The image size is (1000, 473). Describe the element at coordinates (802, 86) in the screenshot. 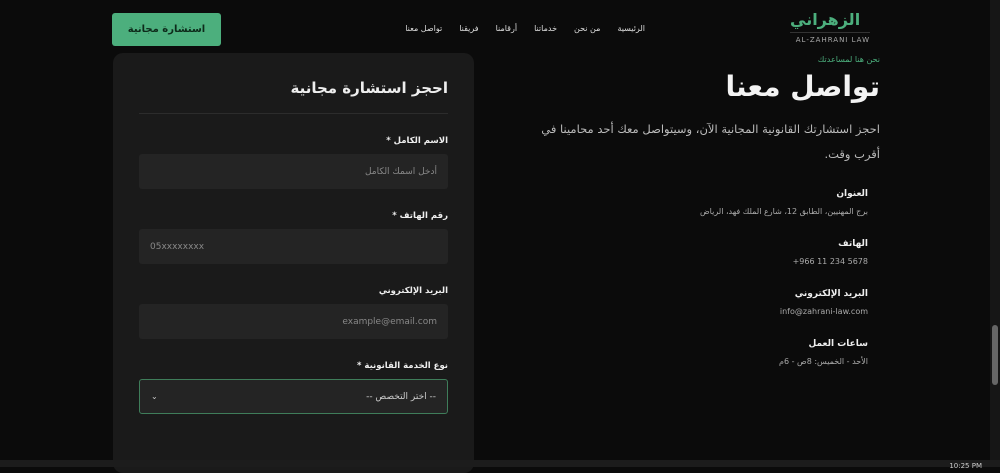

I see `section-title: تواصل معنا` at that location.